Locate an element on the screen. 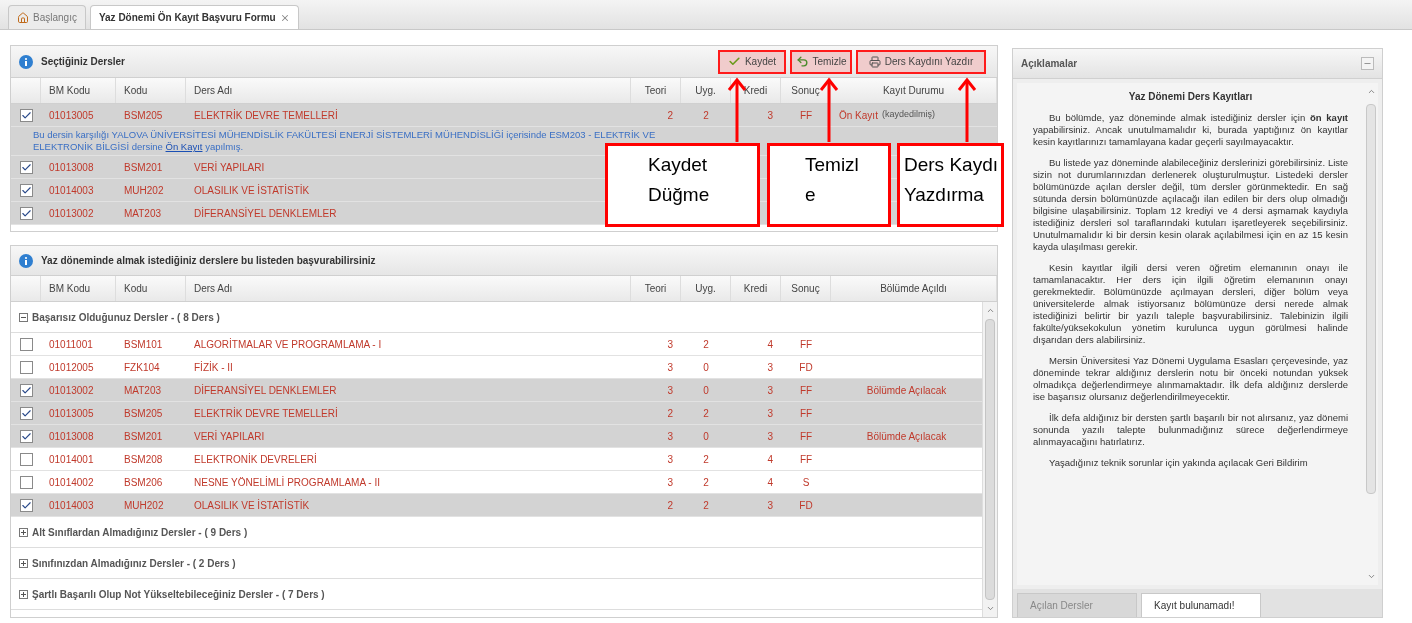 The height and width of the screenshot is (623, 1412). scrollbar is located at coordinates (989, 459).